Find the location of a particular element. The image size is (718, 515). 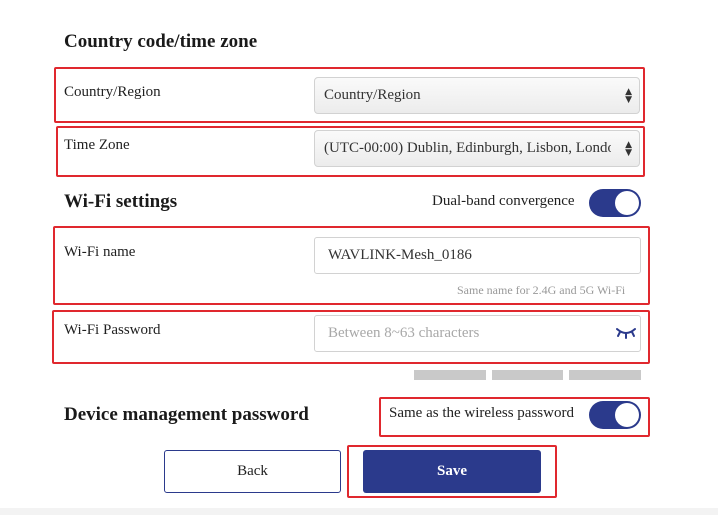

wifi-password-input: Between 8~63 characters is located at coordinates (477, 333).